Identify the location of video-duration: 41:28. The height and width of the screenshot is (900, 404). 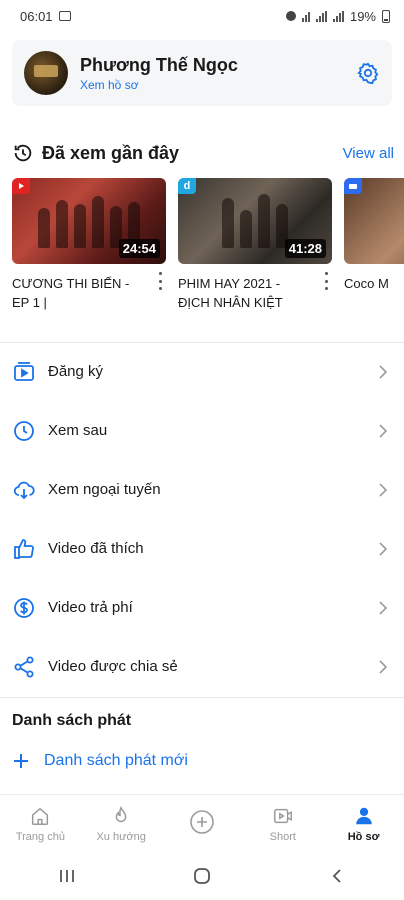
(305, 248).